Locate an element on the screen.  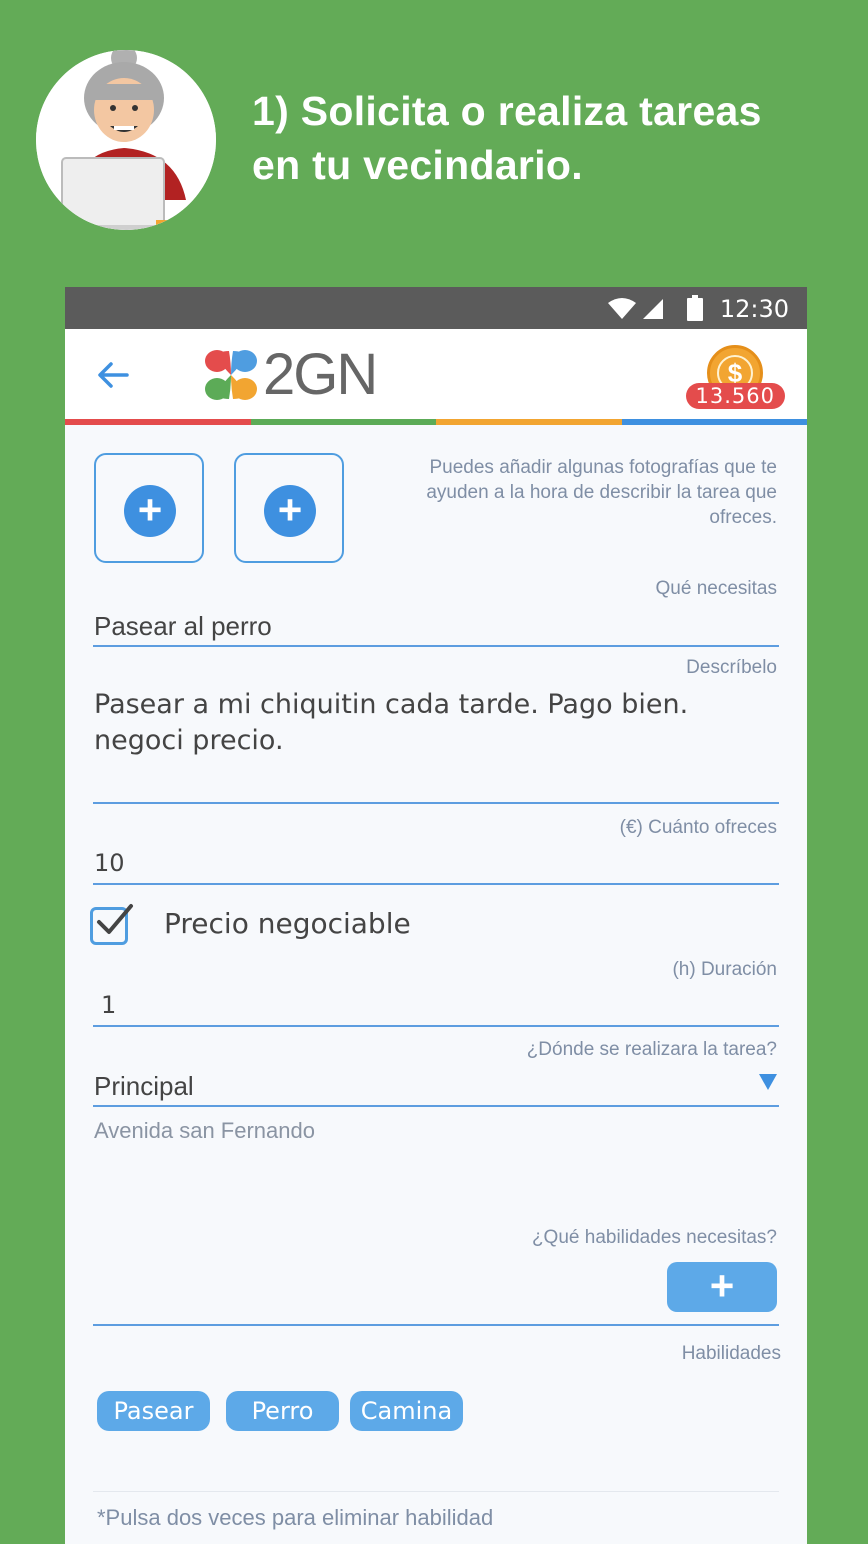
add-photo-button-2: + is located at coordinates (289, 508).